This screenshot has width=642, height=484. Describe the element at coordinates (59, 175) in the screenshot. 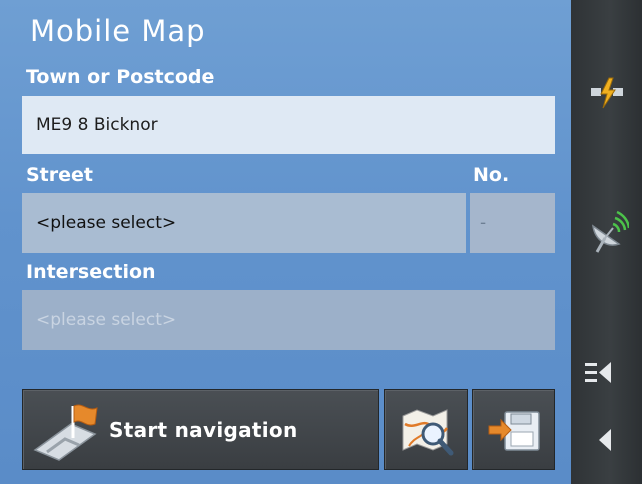

I see `street-label: Street` at that location.